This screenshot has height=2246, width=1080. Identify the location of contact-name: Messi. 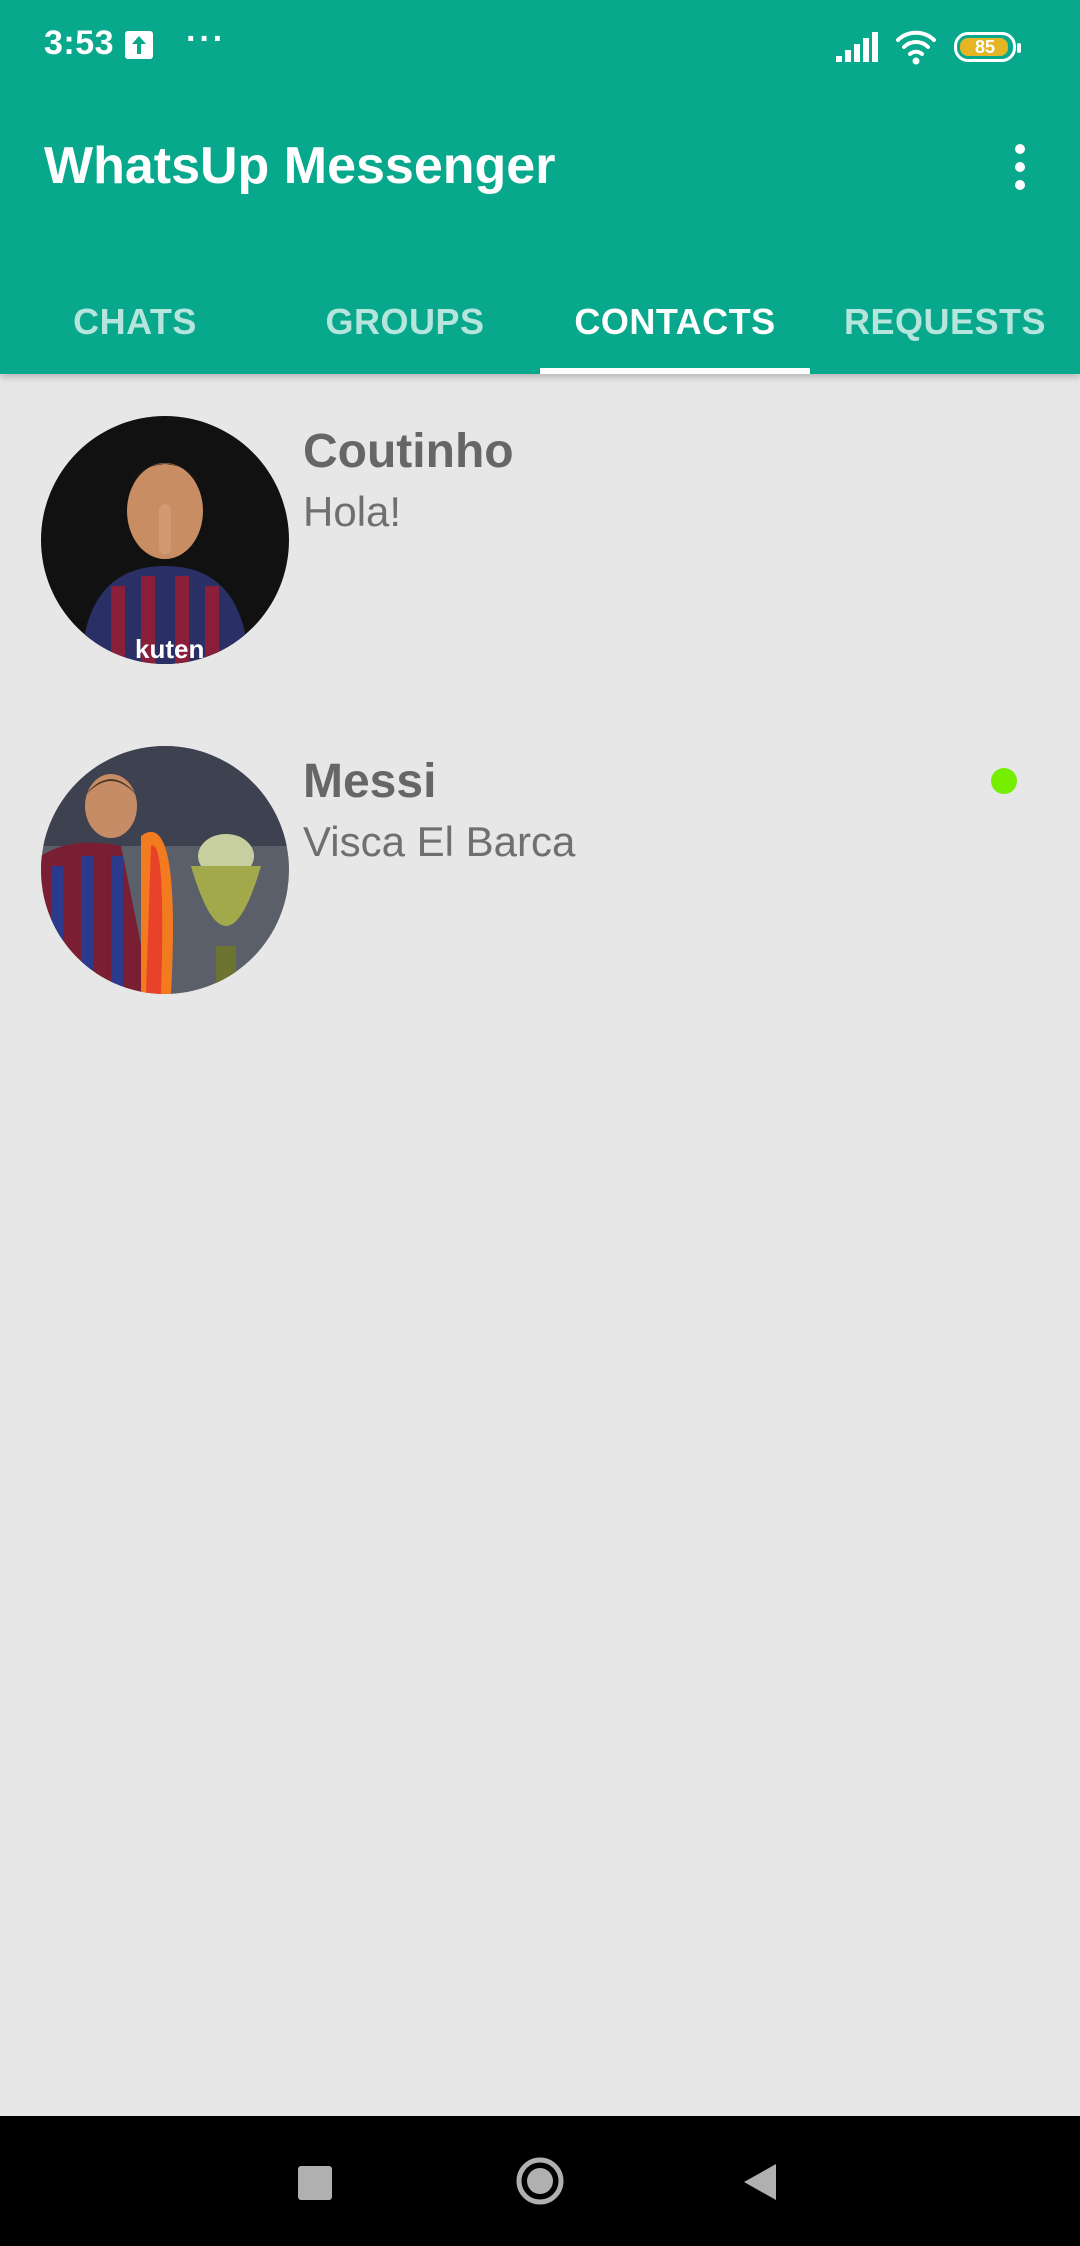
(370, 781).